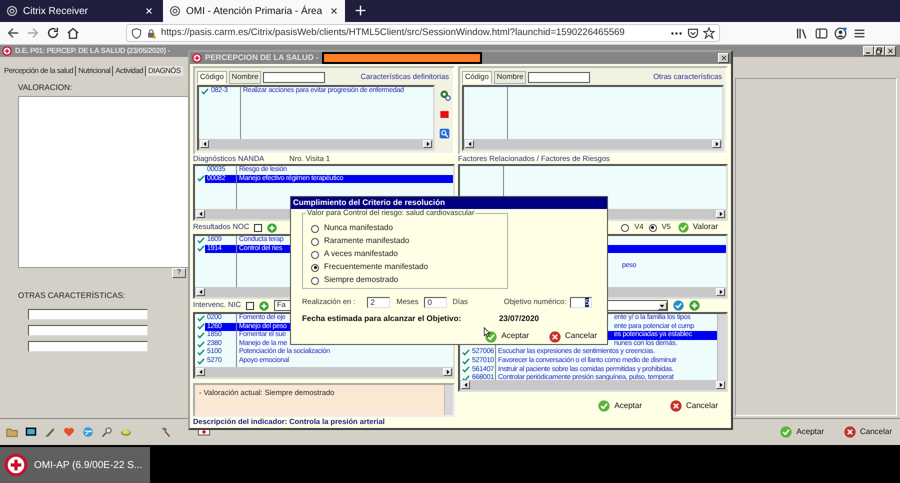  What do you see at coordinates (45, 88) in the screenshot?
I see `field-label: VALORACION:` at bounding box center [45, 88].